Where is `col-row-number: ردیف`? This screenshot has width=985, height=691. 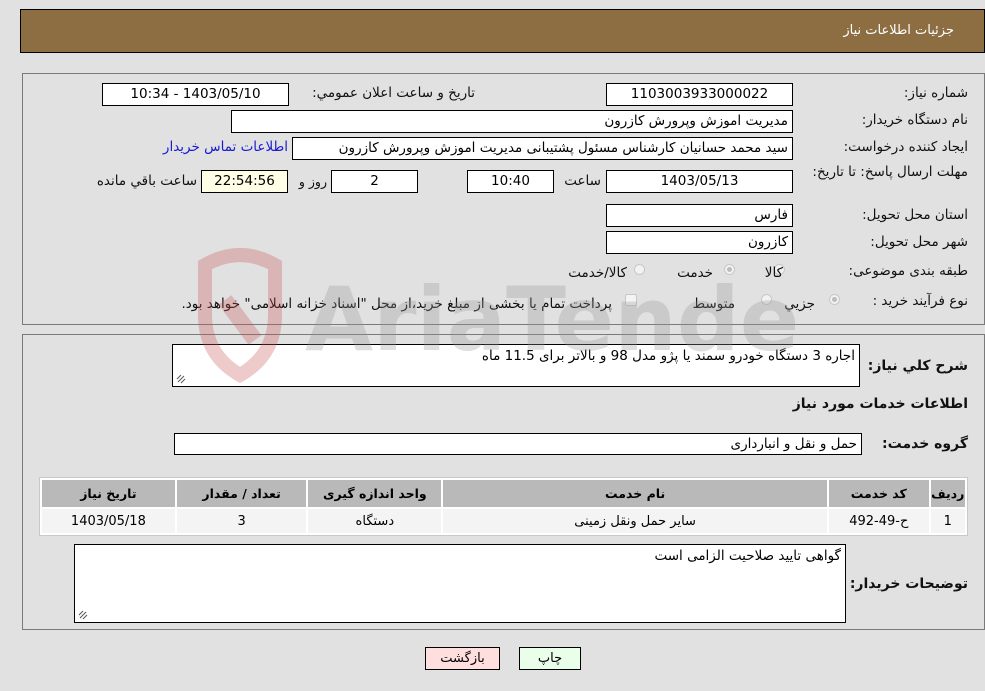 col-row-number: ردیف is located at coordinates (947, 493).